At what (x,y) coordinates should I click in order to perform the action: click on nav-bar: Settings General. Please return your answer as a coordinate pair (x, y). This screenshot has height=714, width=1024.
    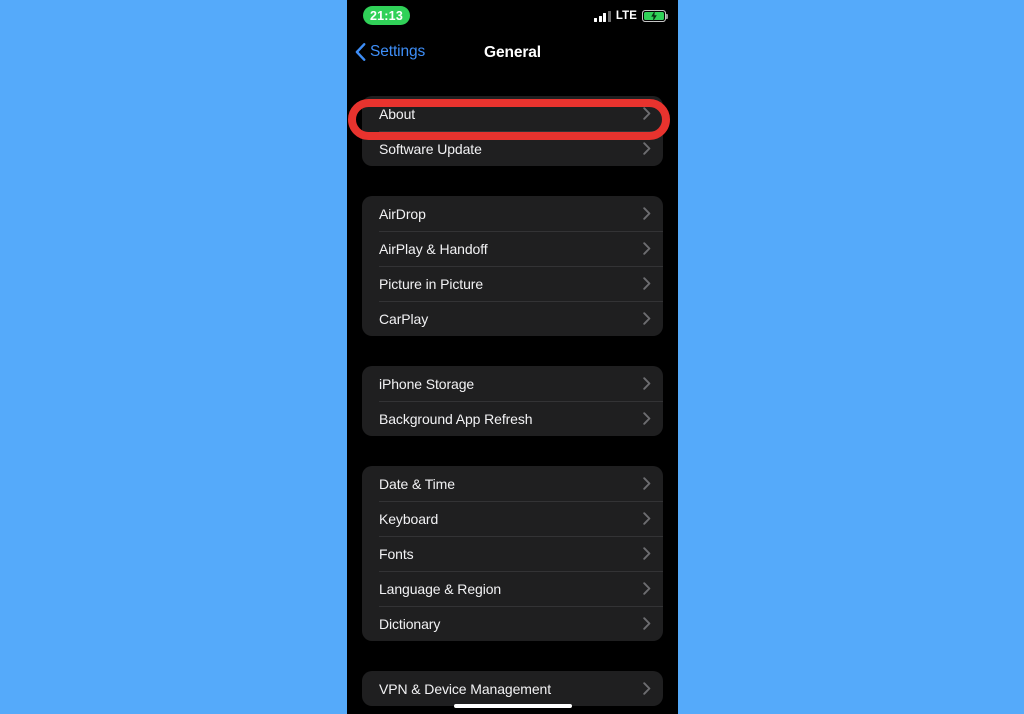
    Looking at the image, I should click on (512, 56).